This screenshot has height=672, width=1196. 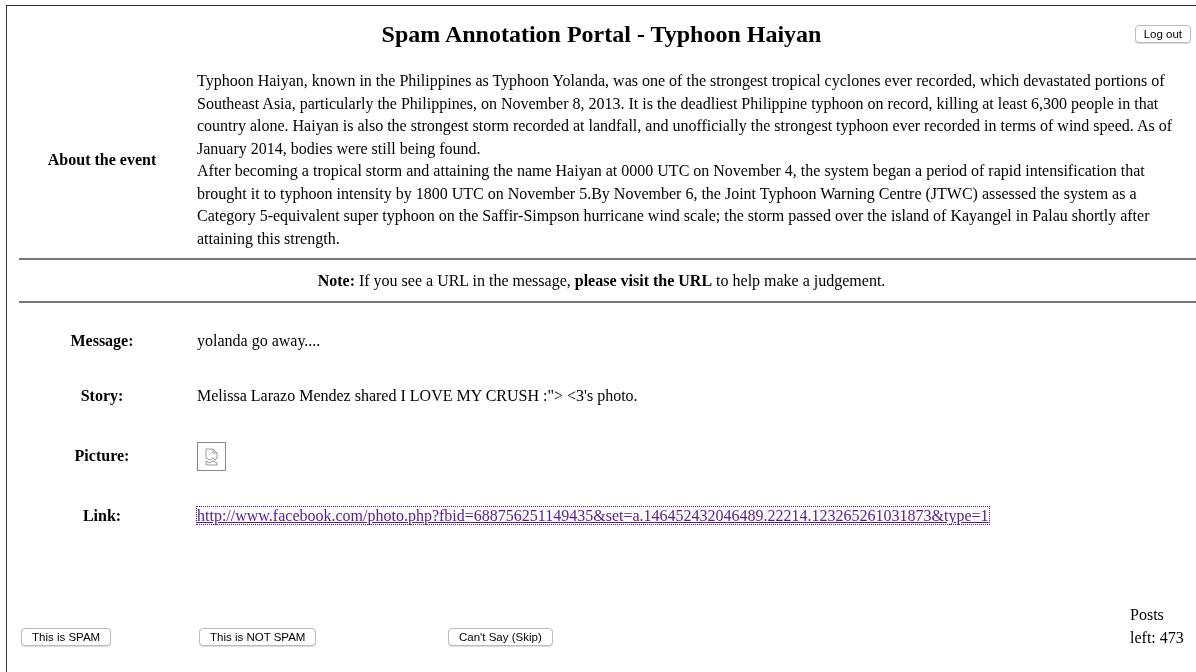 I want to click on posts-label: Posts, so click(x=1147, y=615).